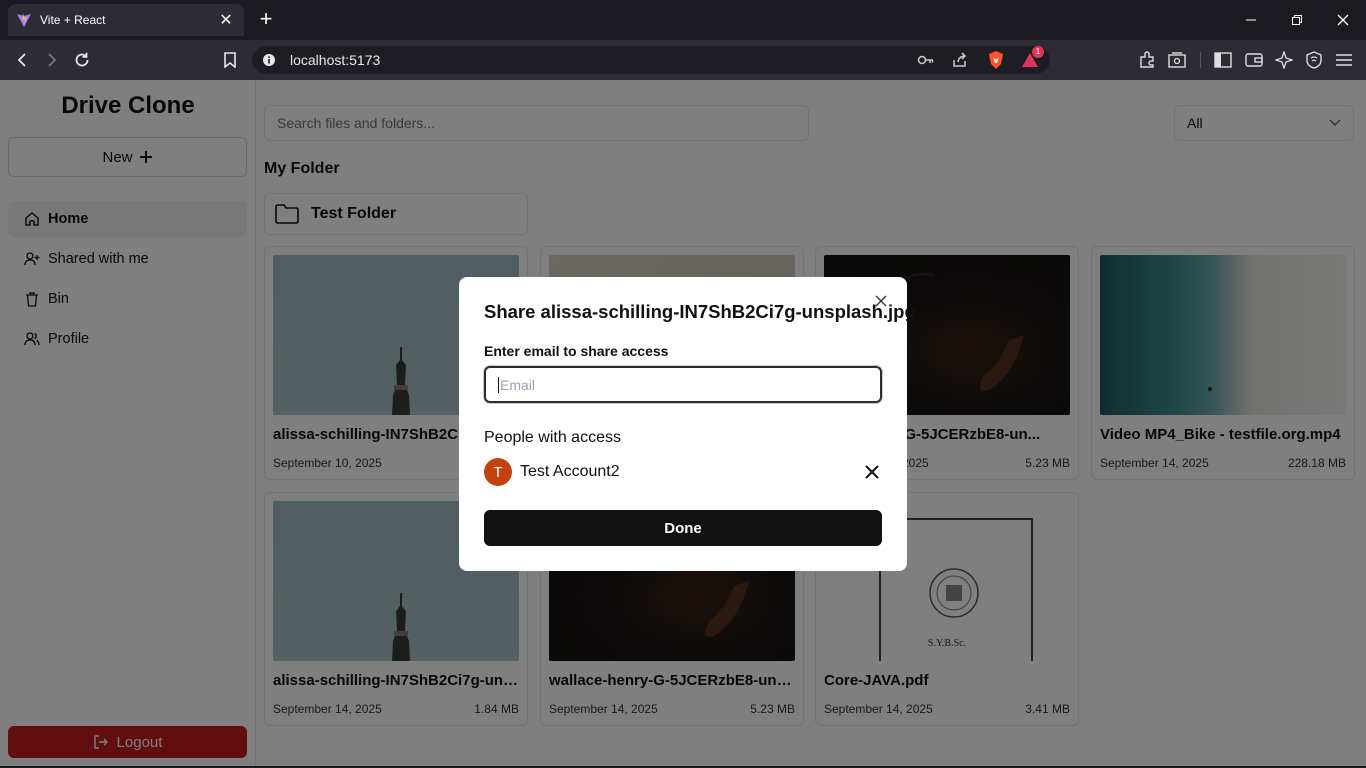 The height and width of the screenshot is (768, 1366). What do you see at coordinates (683, 472) in the screenshot?
I see `person-row: T Test Account2` at bounding box center [683, 472].